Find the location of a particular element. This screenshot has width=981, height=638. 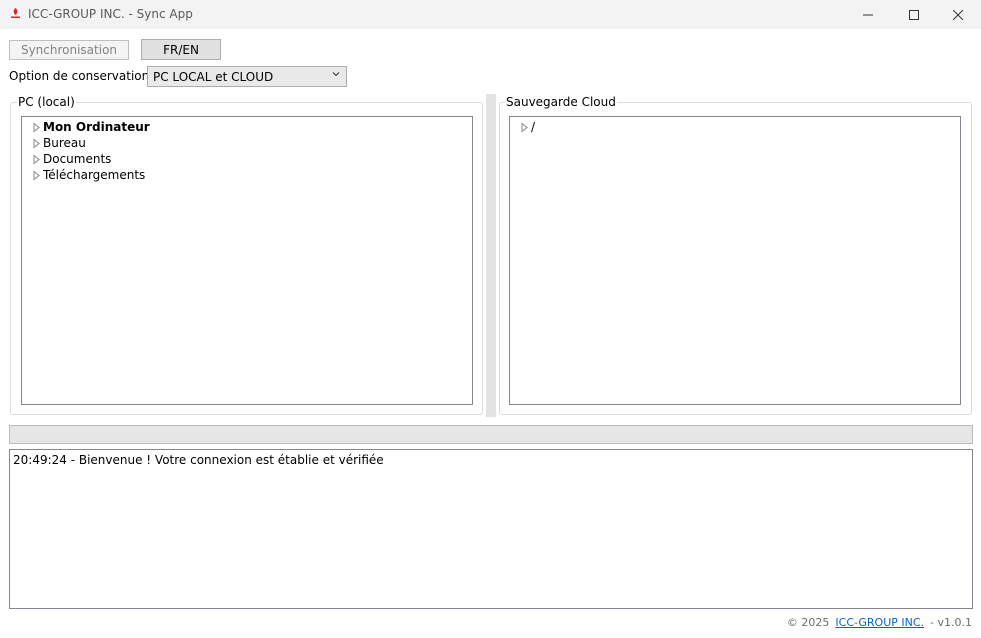

tree-item-root: / is located at coordinates (527, 127).